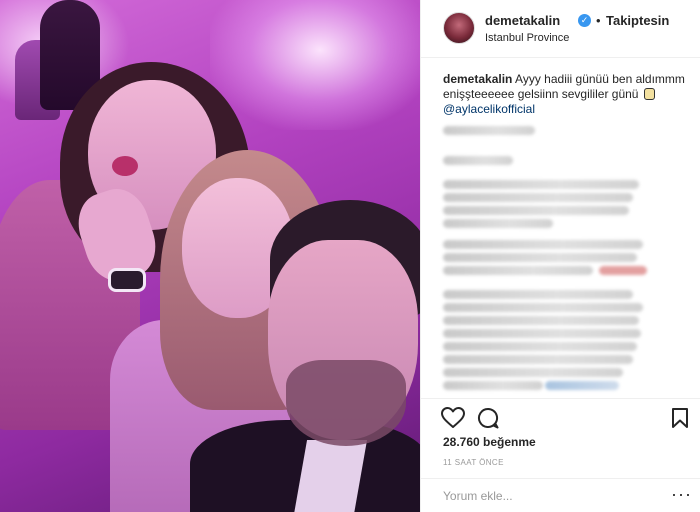 The height and width of the screenshot is (512, 700). Describe the element at coordinates (649, 94) in the screenshot. I see `emoji-icon` at that location.